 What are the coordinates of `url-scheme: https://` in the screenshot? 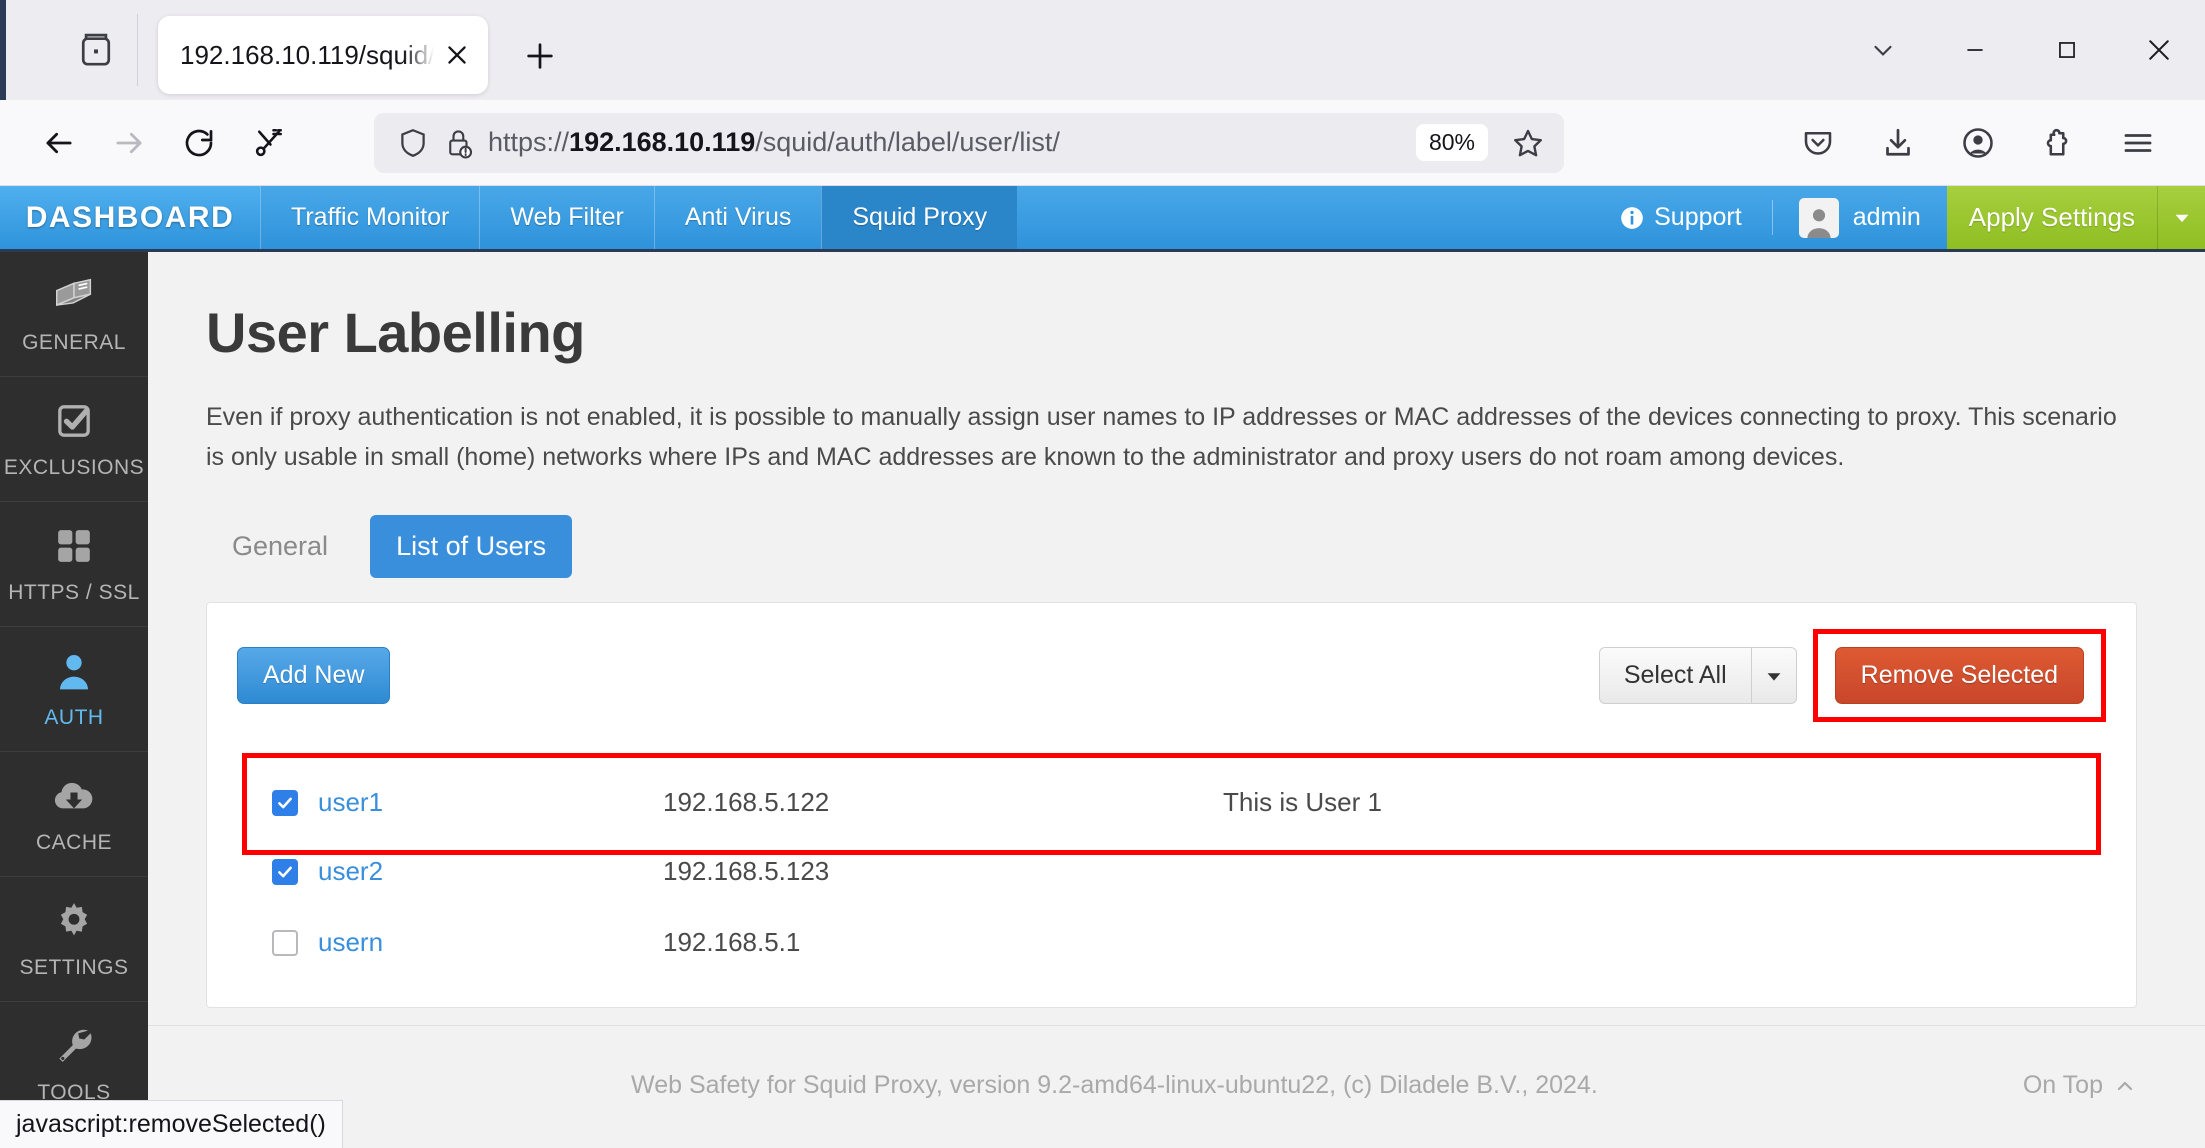 It's located at (529, 142).